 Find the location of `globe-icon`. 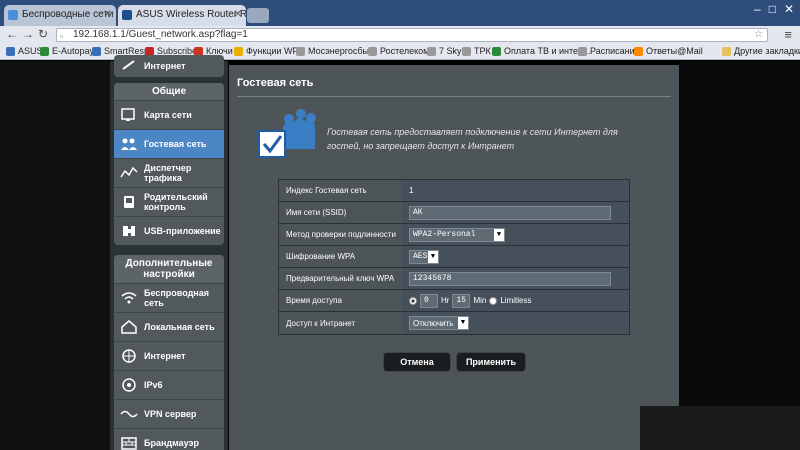

globe-icon is located at coordinates (129, 356).